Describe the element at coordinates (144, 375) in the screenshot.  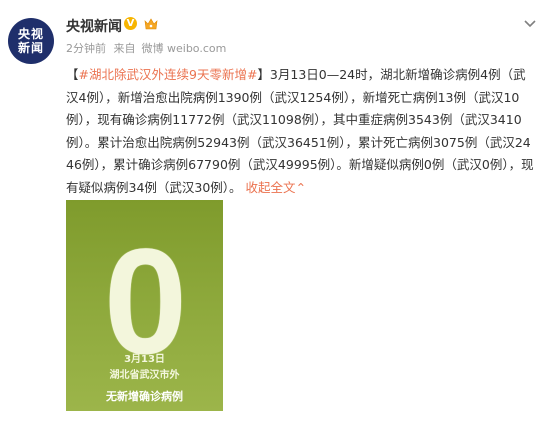
I see `image-region: 湖北省武汉市外` at that location.